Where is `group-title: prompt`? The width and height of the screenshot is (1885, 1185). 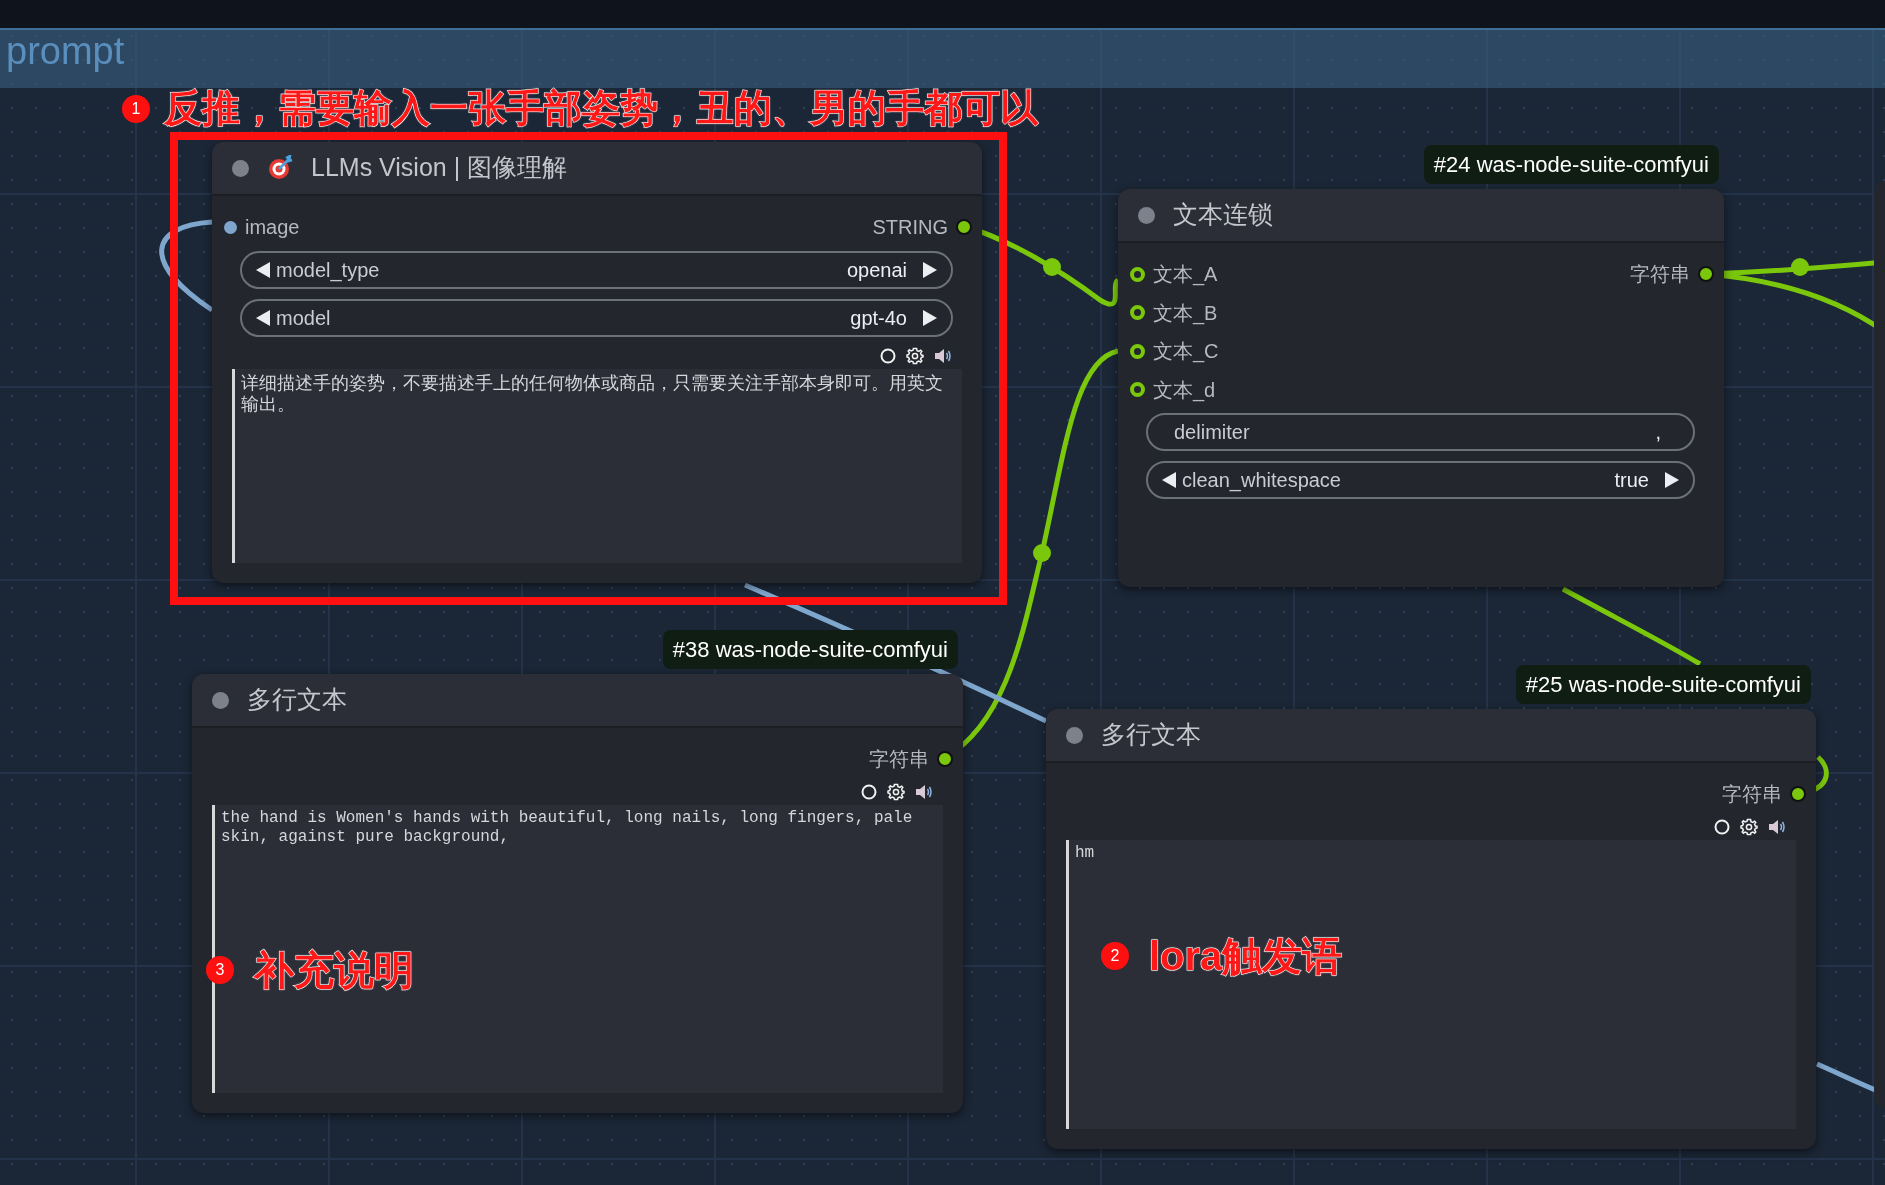 group-title: prompt is located at coordinates (65, 50).